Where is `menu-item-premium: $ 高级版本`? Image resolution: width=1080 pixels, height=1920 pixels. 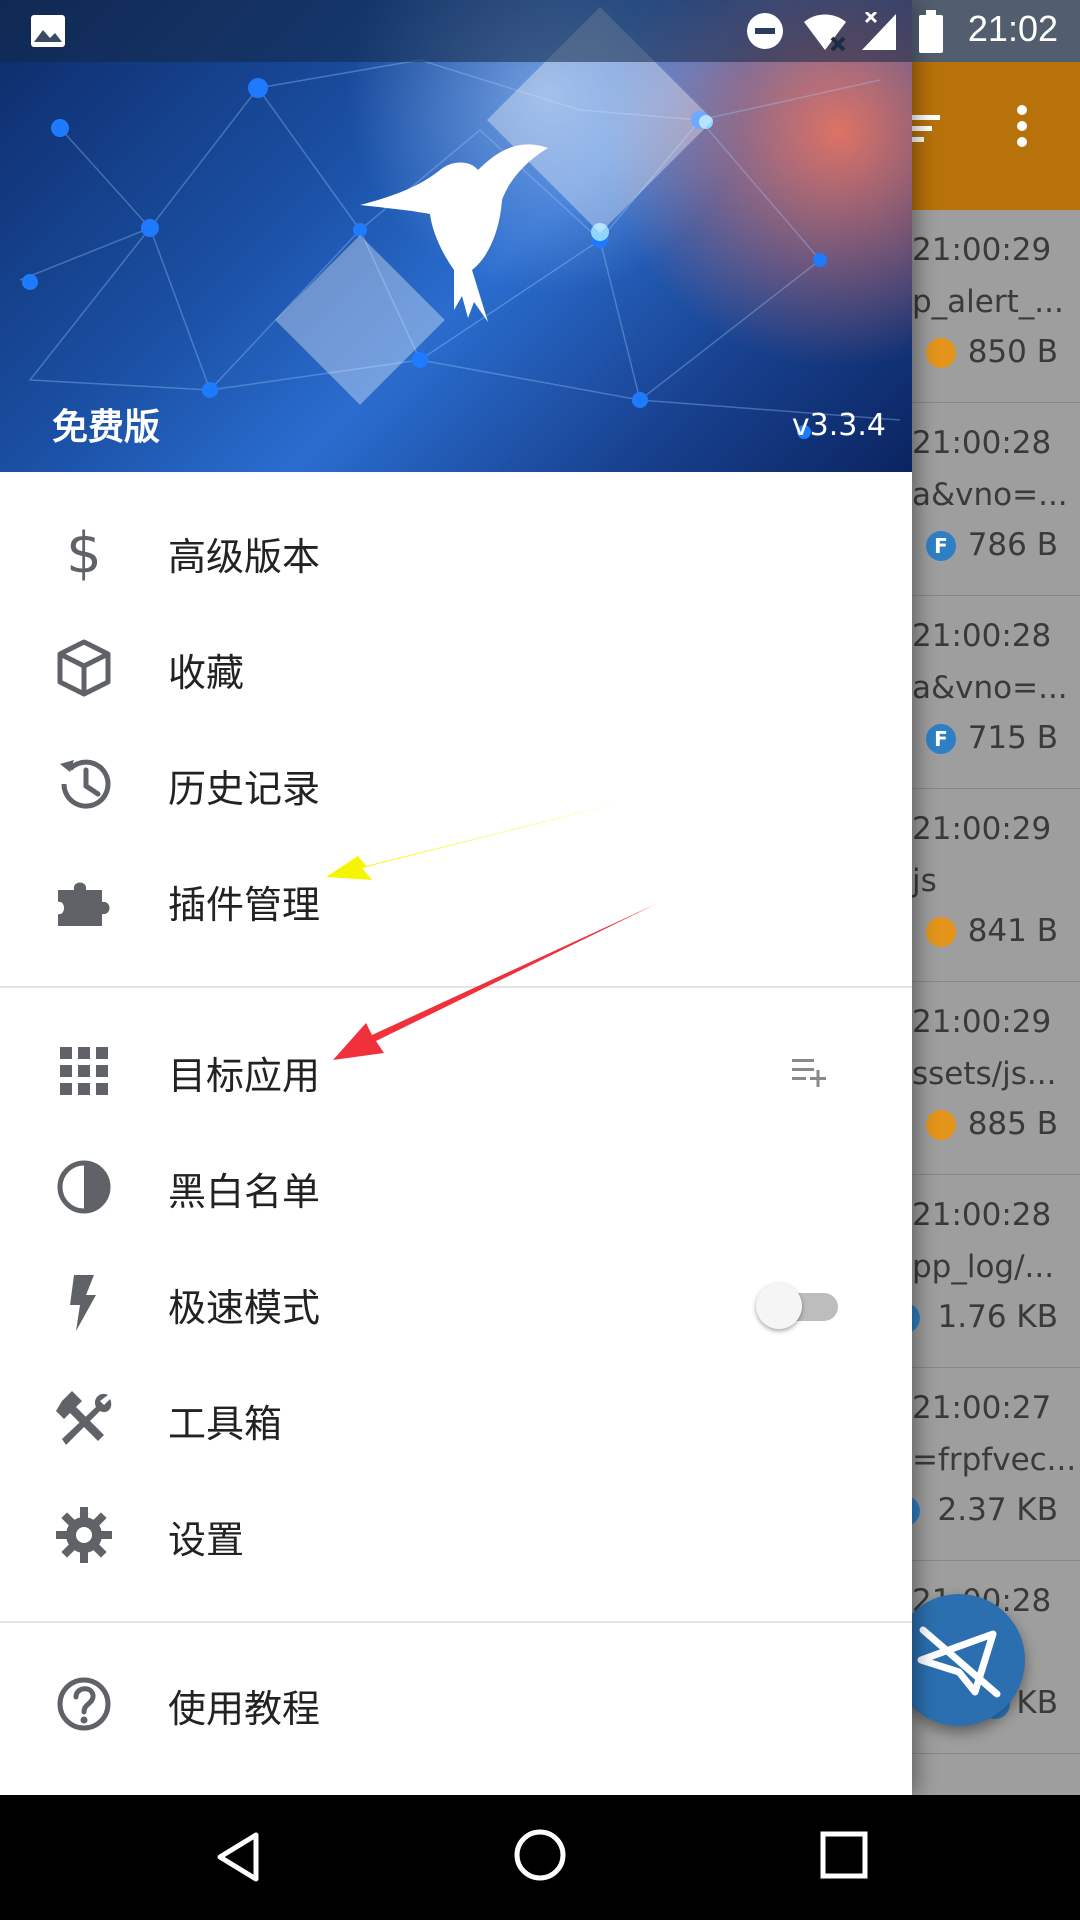 menu-item-premium: $ 高级版本 is located at coordinates (456, 552).